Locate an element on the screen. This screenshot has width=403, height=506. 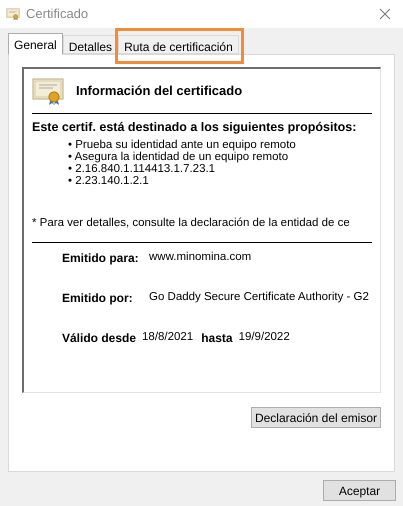
field-label: Válido desde is located at coordinates (99, 338).